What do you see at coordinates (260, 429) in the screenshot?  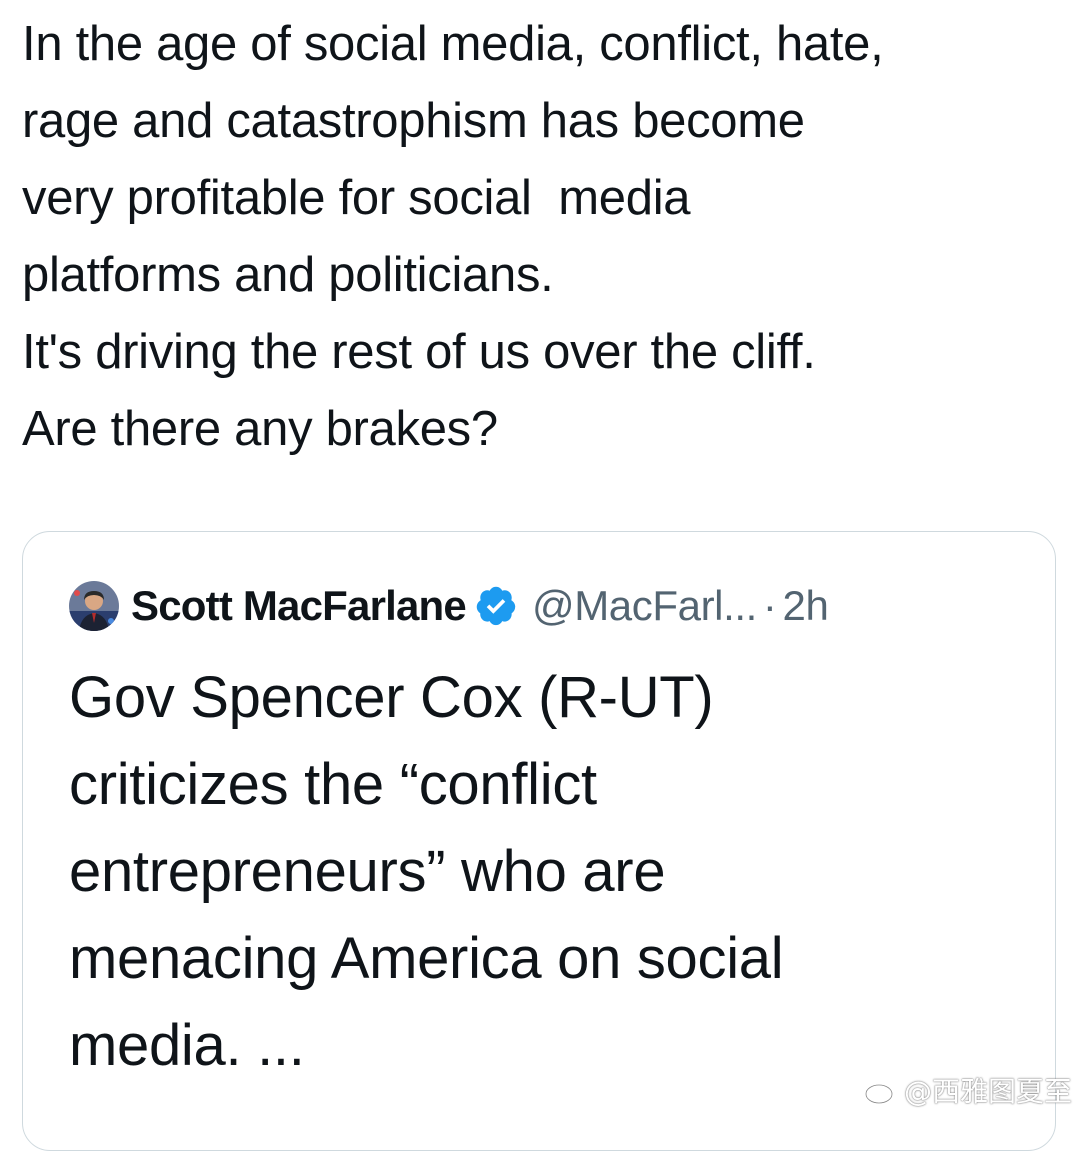 I see `tweet-text-line: Are there any brakes?` at bounding box center [260, 429].